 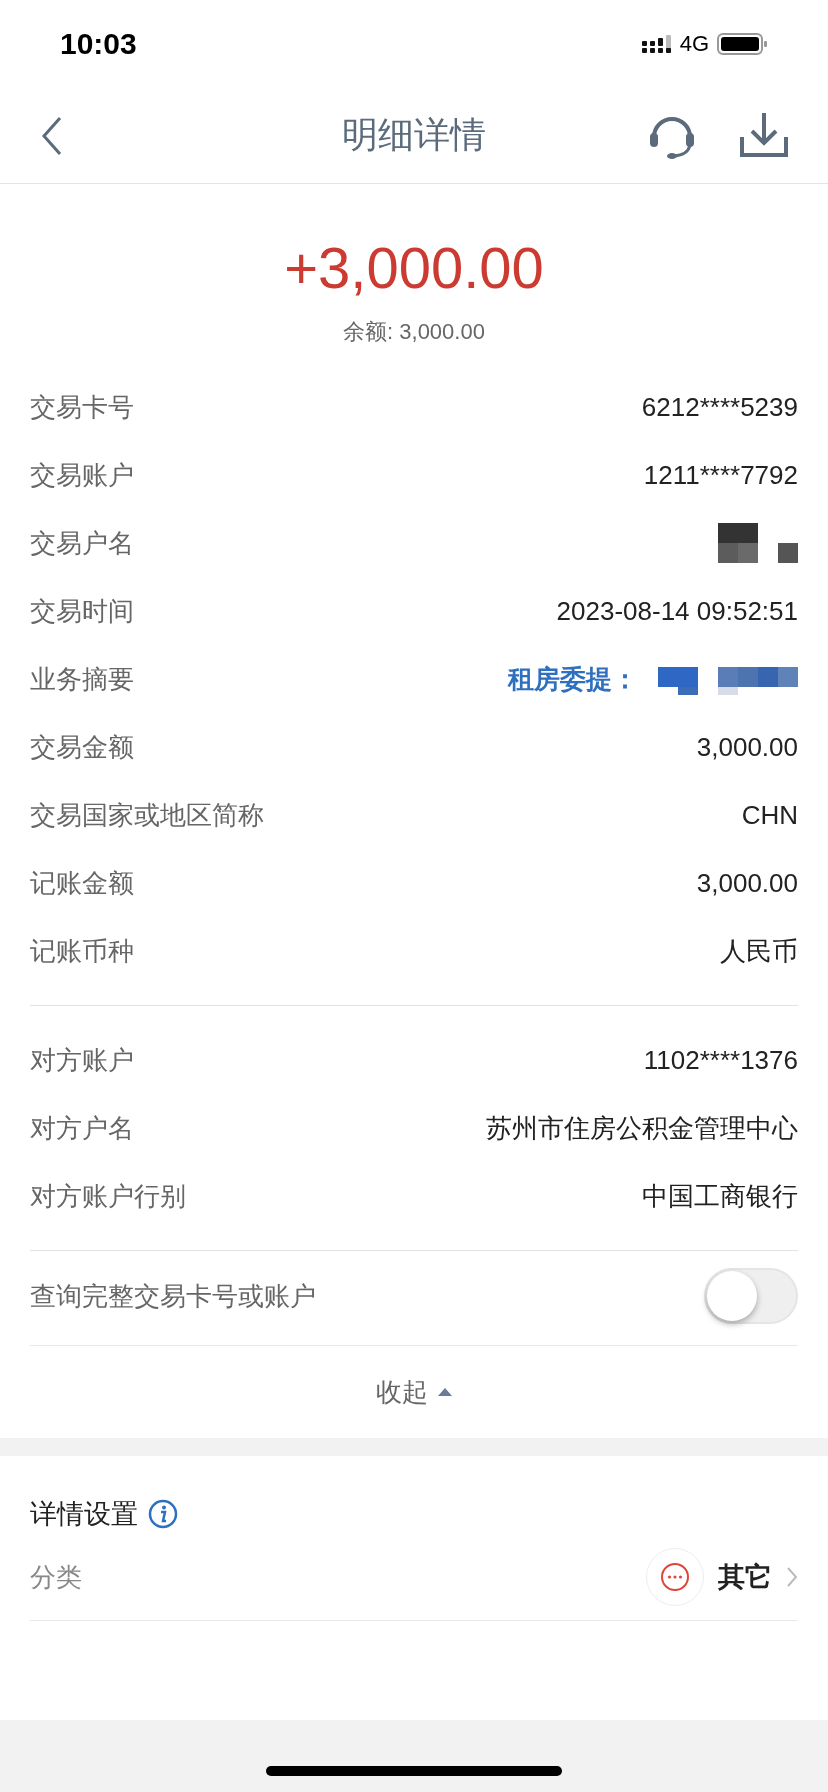 What do you see at coordinates (769, 815) in the screenshot?
I see `field-value: CHN` at bounding box center [769, 815].